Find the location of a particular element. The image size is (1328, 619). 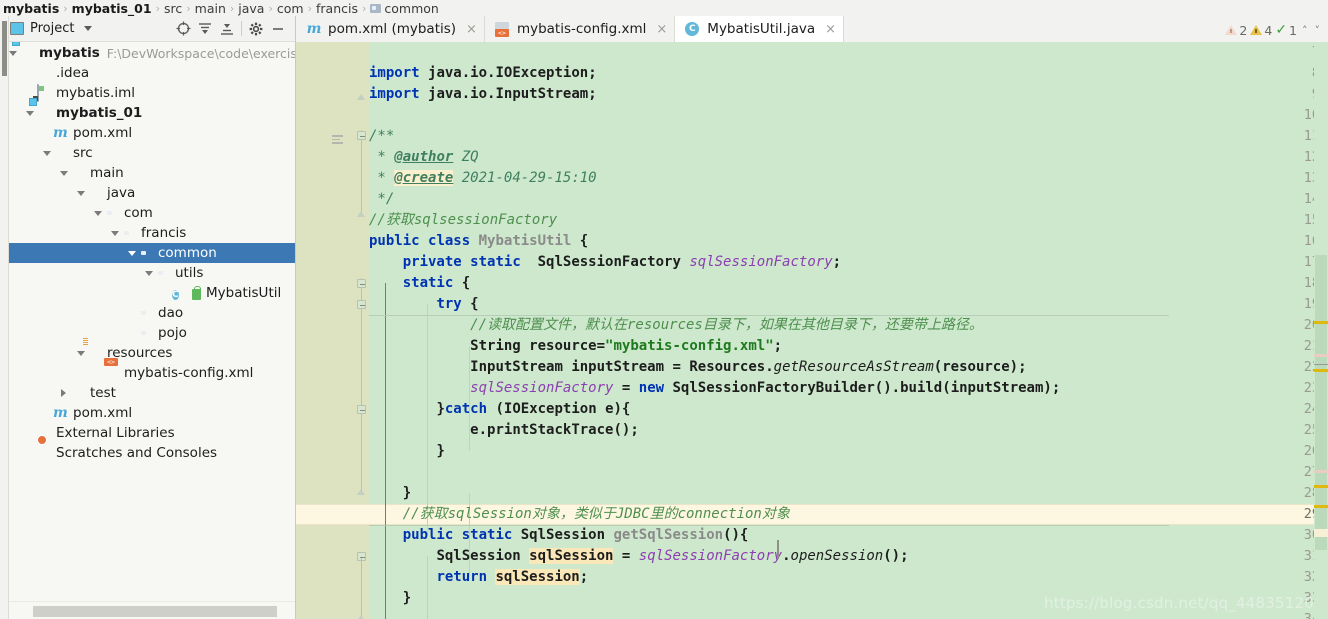

tree-node-pojo: pojo is located at coordinates (147, 333).